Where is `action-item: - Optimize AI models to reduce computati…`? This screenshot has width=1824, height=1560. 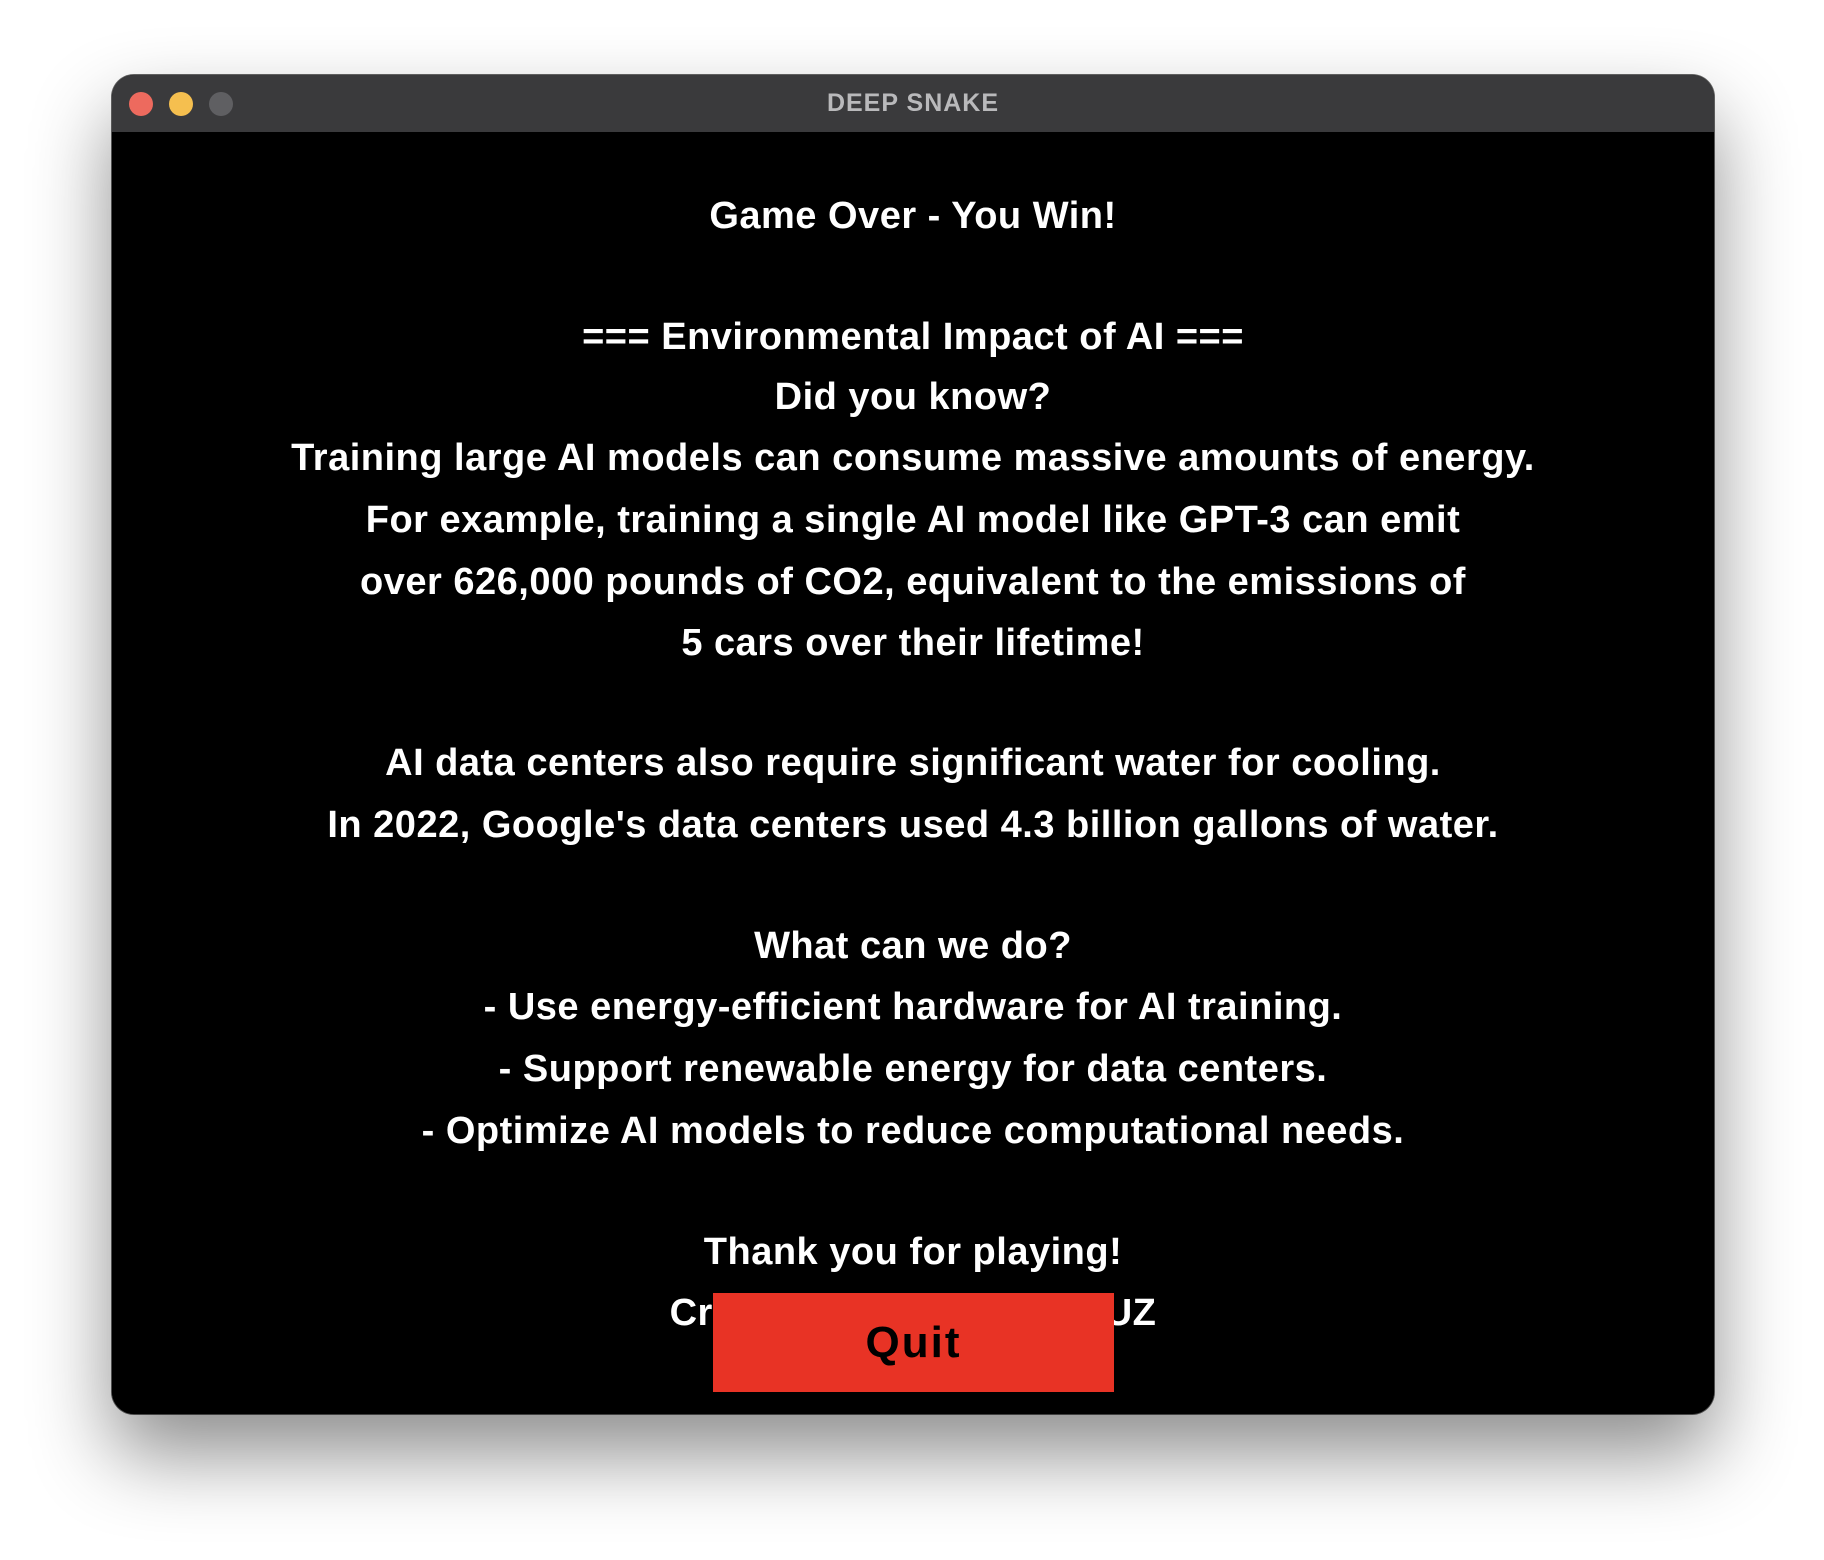
action-item: - Optimize AI models to reduce computati… is located at coordinates (913, 1131).